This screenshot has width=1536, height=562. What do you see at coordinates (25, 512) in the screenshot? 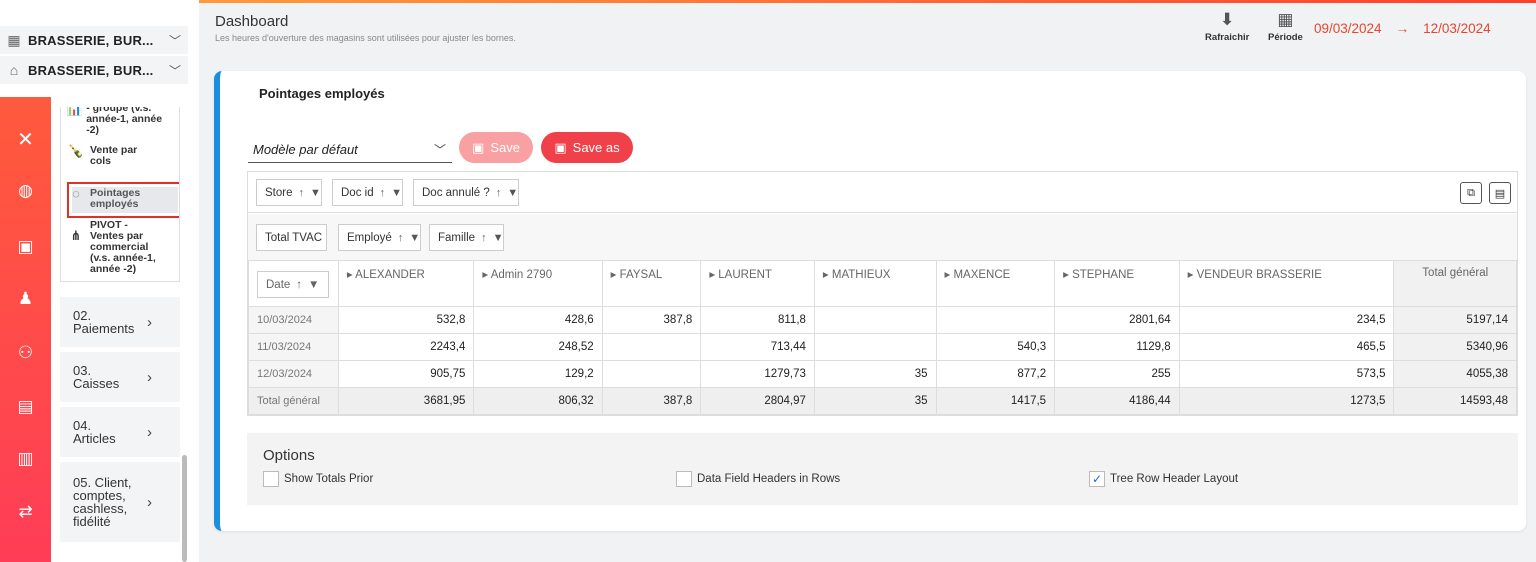
I see `transfer-icon: ⇄` at bounding box center [25, 512].